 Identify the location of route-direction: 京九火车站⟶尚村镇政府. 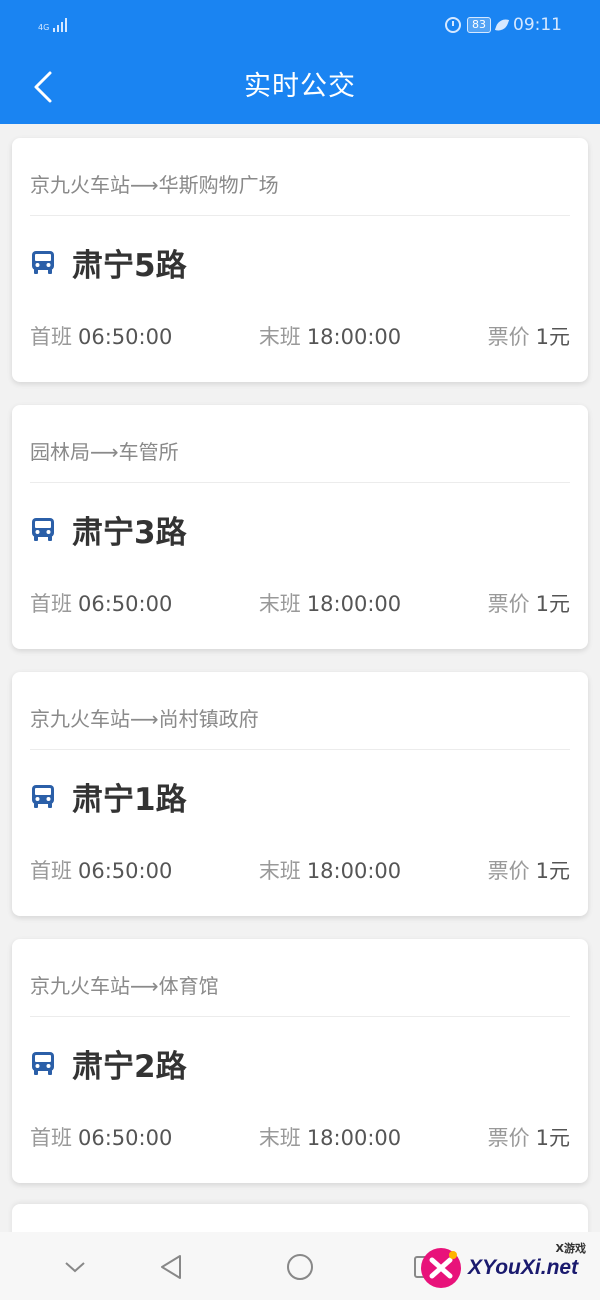
(300, 711).